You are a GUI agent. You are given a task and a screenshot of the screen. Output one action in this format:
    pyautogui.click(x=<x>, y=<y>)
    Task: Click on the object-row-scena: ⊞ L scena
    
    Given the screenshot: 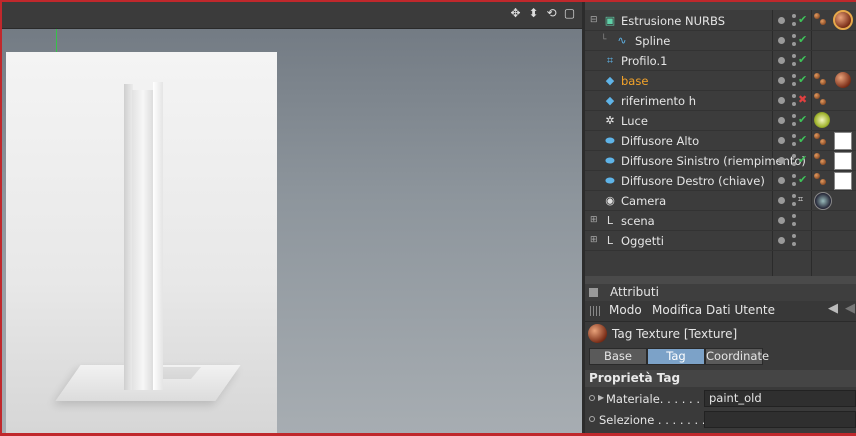 What is the action you would take?
    pyautogui.click(x=720, y=221)
    